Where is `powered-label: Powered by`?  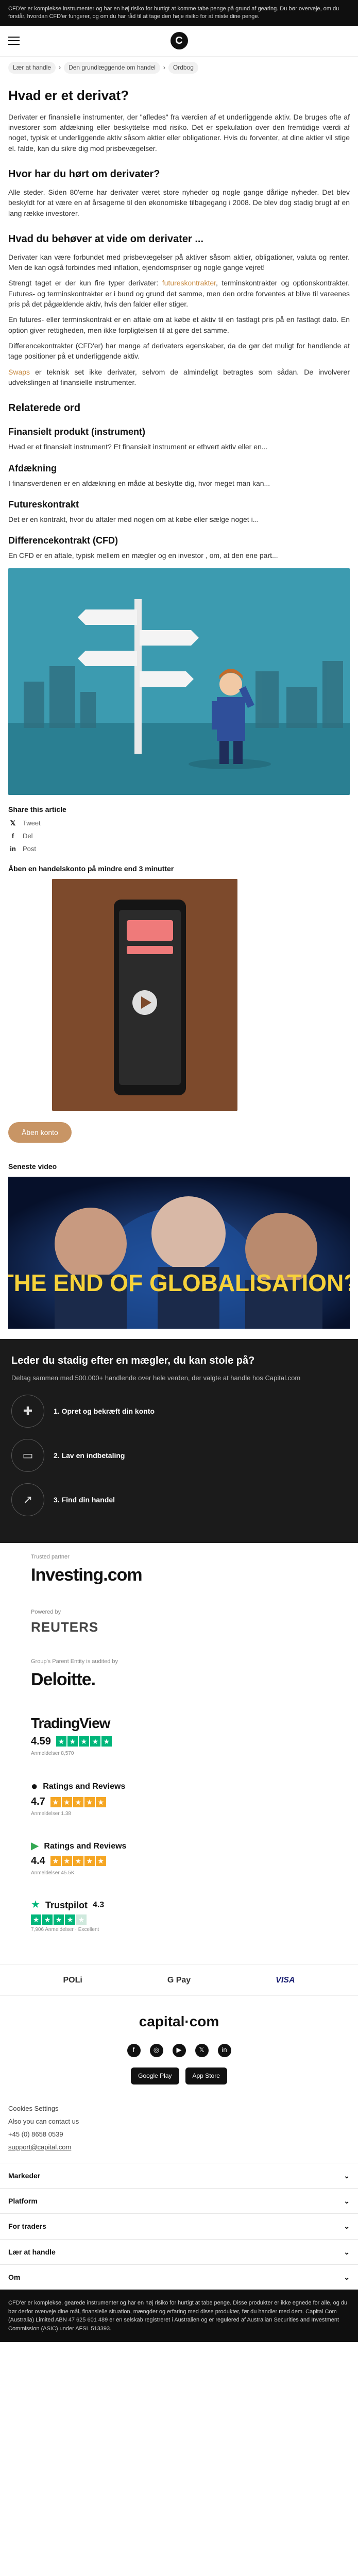
powered-label: Powered by is located at coordinates (46, 1612).